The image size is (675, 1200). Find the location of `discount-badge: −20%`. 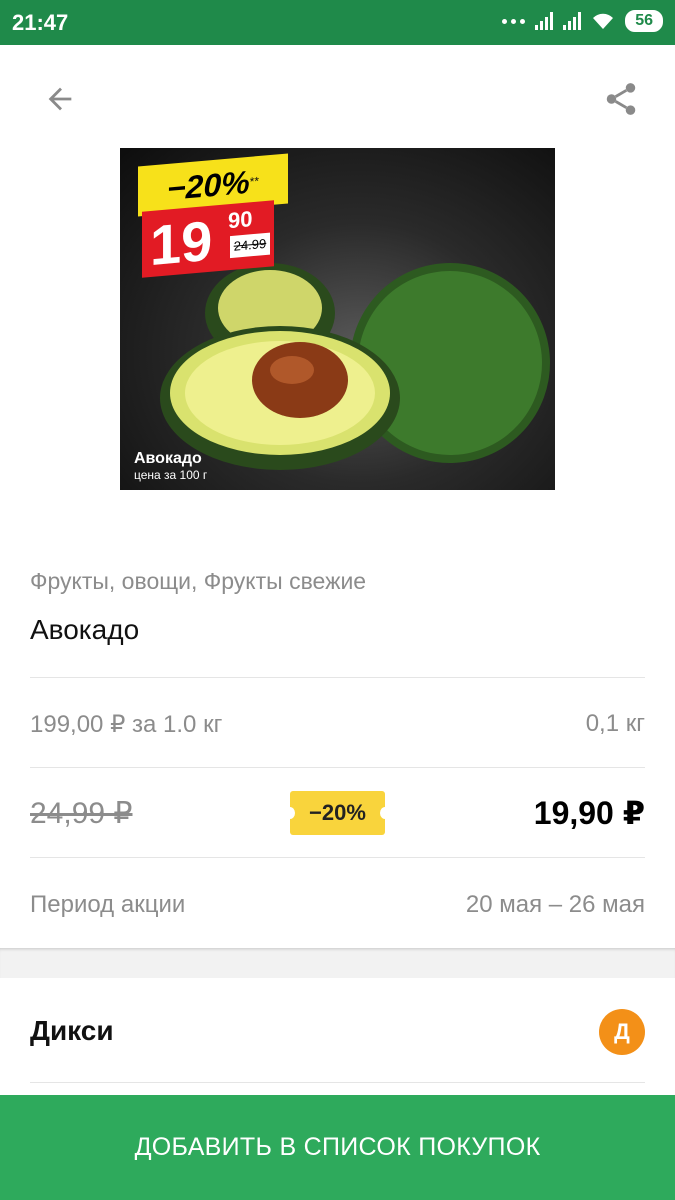

discount-badge: −20% is located at coordinates (337, 813).